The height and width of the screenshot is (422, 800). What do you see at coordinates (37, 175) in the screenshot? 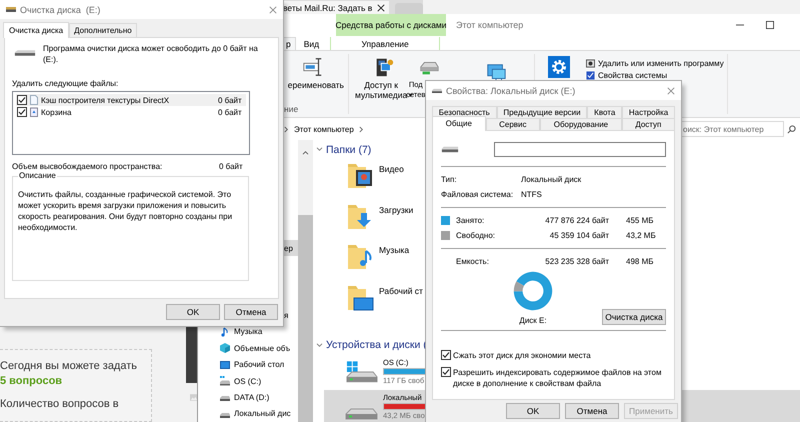
I see `group-title: Описание` at bounding box center [37, 175].